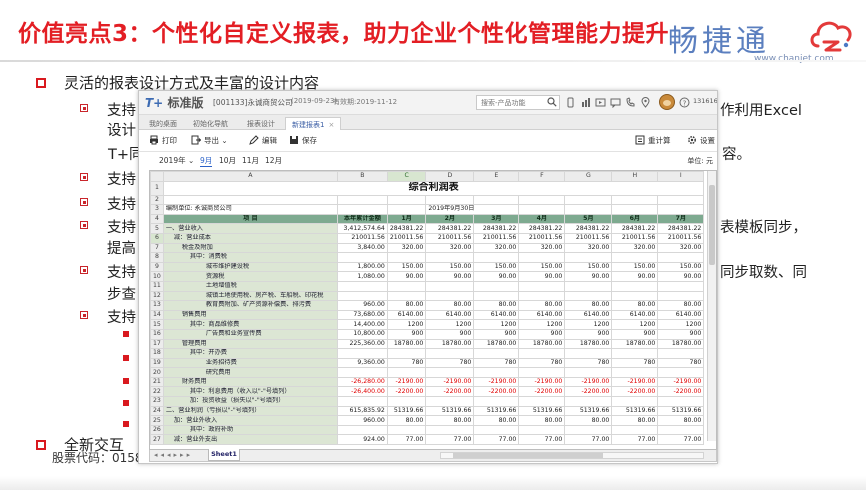 The height and width of the screenshot is (490, 866). Describe the element at coordinates (450, 219) in the screenshot. I see `header-cell: 2月` at that location.